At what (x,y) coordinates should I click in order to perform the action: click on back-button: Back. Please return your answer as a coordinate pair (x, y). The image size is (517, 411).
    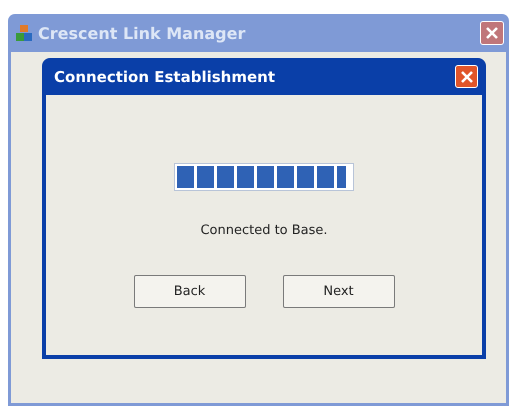
    Looking at the image, I should click on (190, 291).